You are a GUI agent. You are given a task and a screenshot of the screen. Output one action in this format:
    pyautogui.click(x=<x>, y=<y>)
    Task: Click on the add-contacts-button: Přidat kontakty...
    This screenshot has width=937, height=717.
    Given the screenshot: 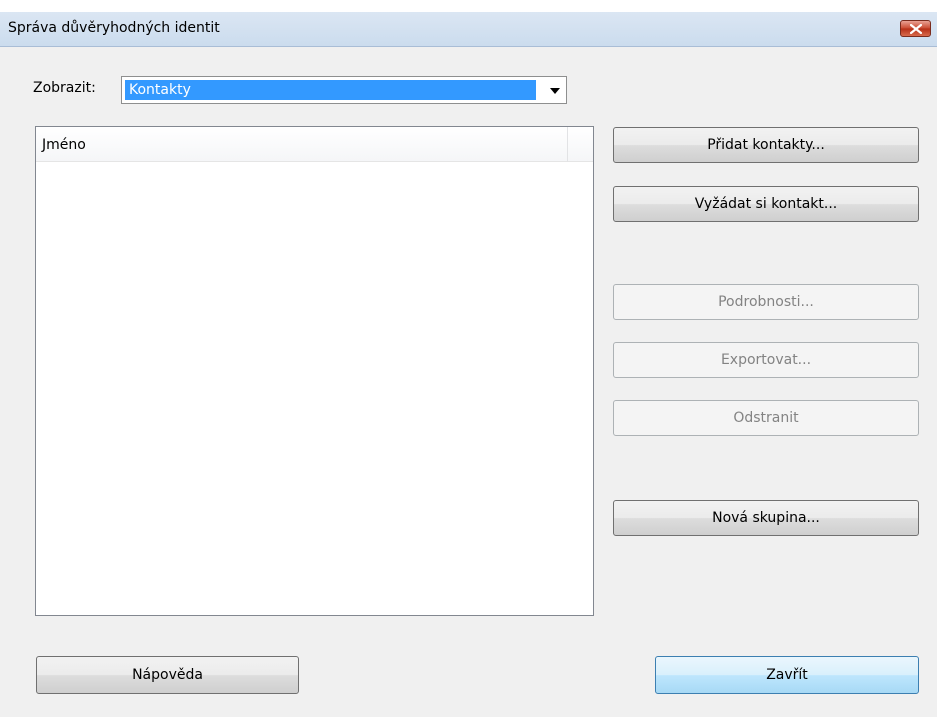 What is the action you would take?
    pyautogui.click(x=766, y=145)
    